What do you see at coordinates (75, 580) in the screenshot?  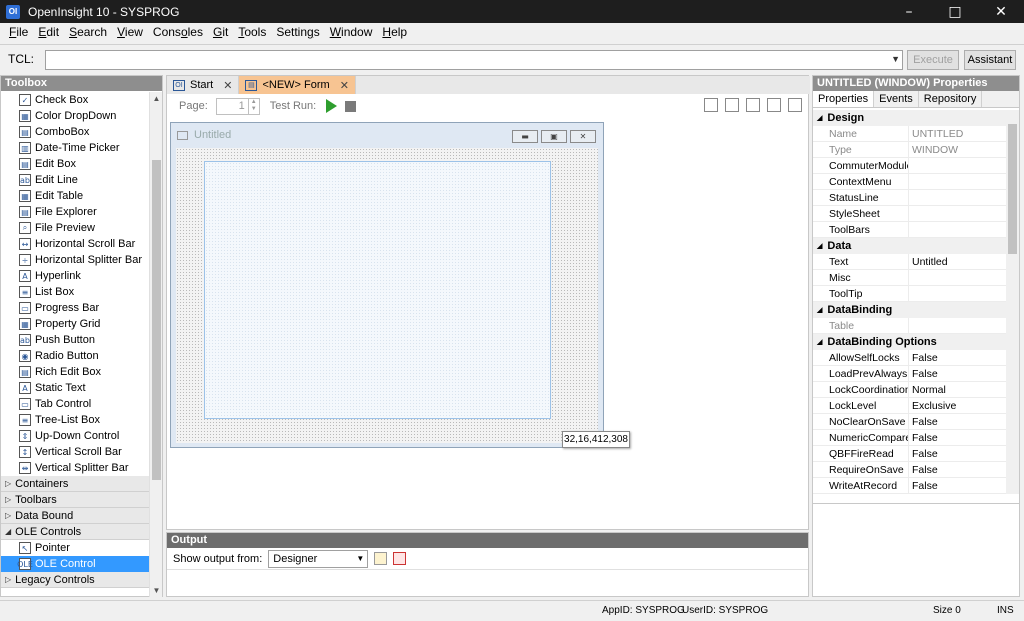 I see `toolbox-group: ▷ Legacy Controls` at bounding box center [75, 580].